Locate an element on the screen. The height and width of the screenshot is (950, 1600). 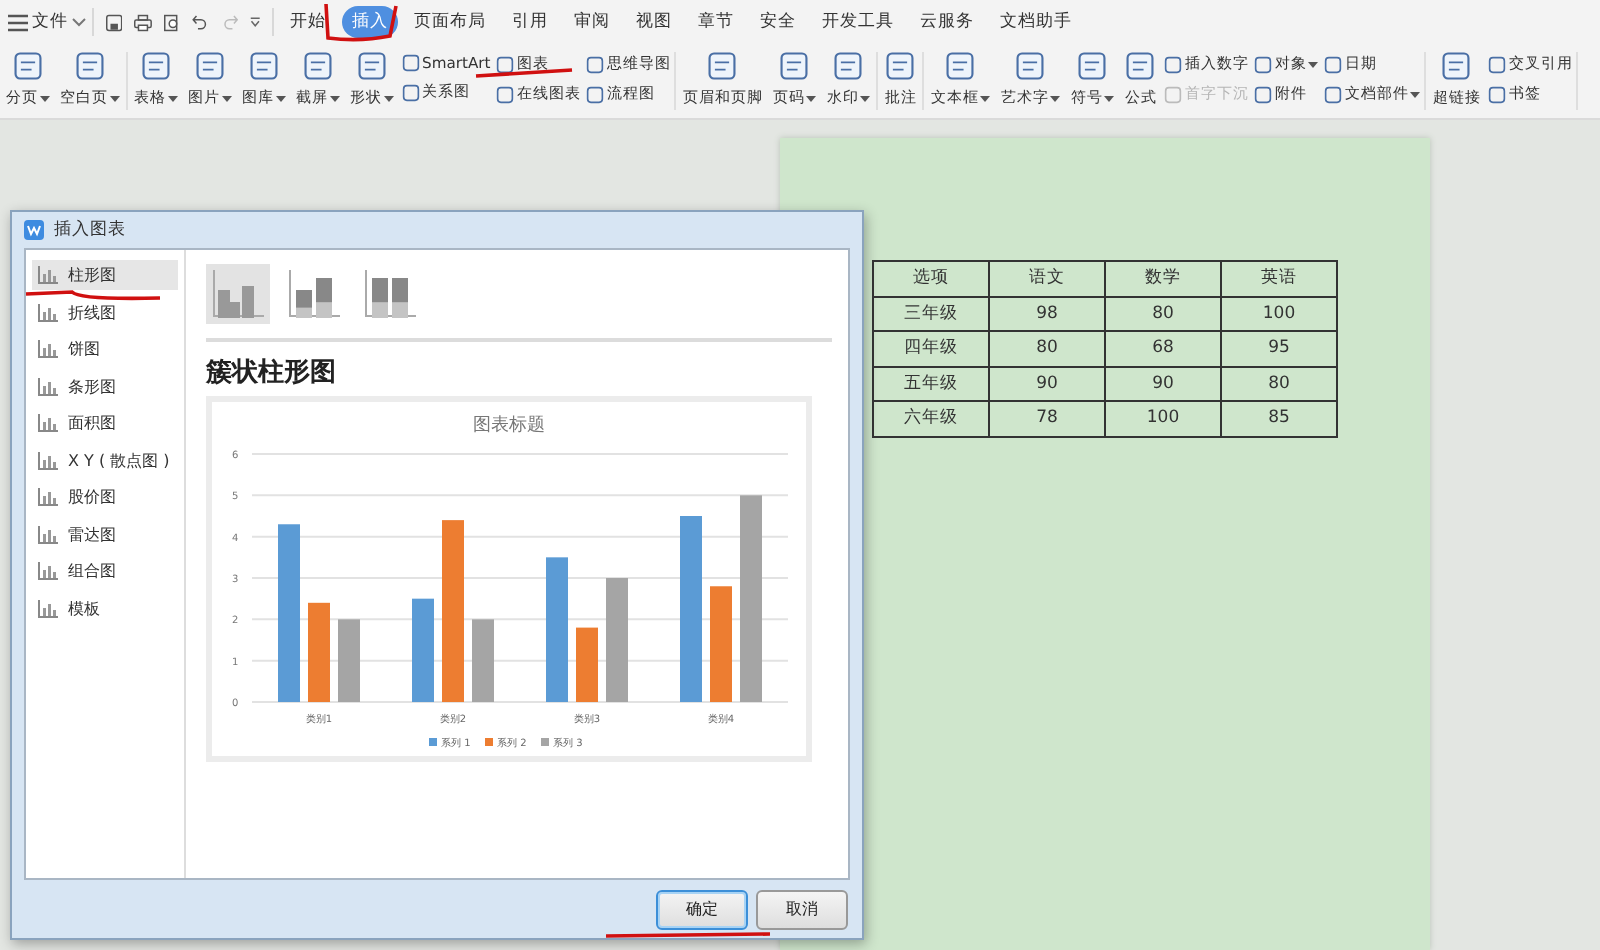
ribbon-tab: 章节 is located at coordinates (716, 22).